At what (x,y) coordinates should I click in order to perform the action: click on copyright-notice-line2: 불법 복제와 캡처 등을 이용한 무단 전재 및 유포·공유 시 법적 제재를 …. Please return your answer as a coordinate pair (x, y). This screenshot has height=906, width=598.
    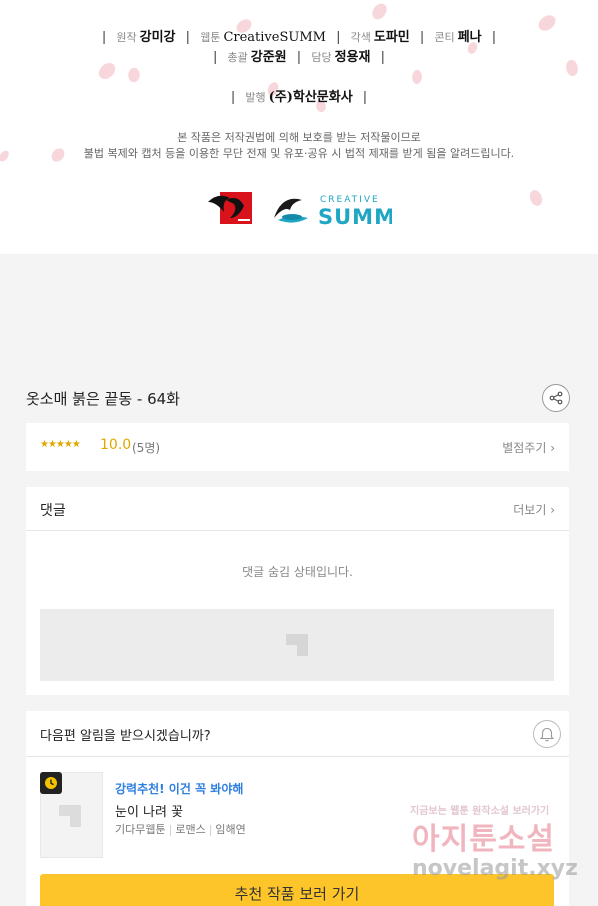
    Looking at the image, I should click on (299, 153).